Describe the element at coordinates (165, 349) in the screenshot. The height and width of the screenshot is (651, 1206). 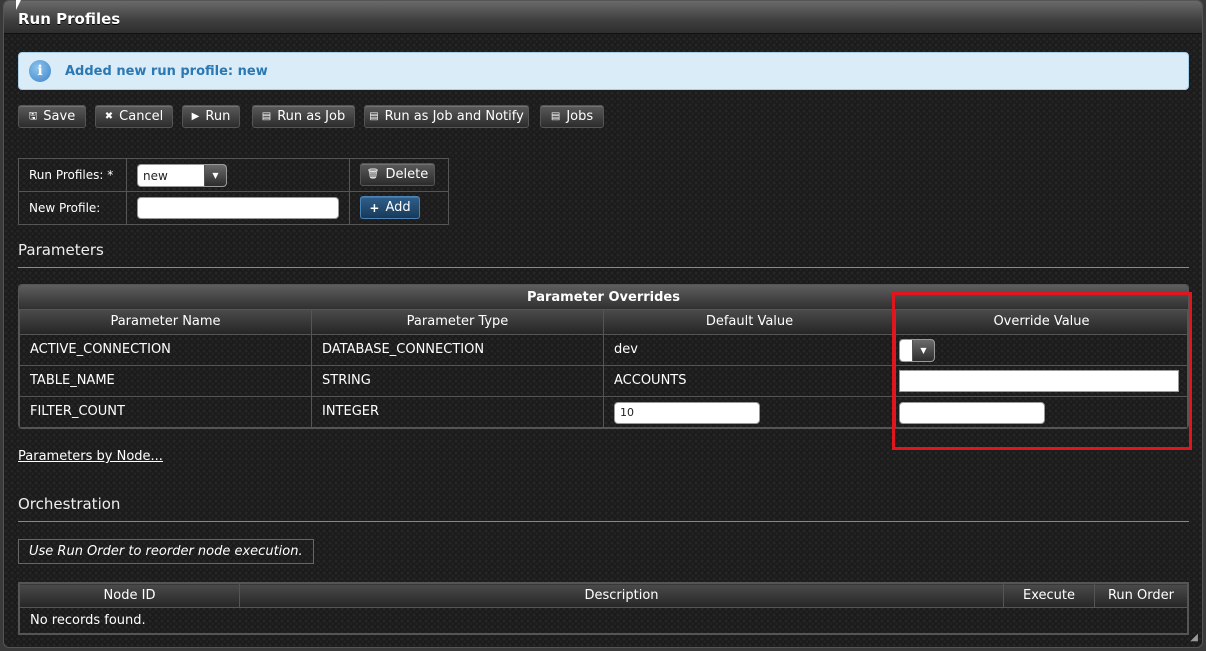
I see `parameter-name: ACTIVE_CONNECTION` at that location.